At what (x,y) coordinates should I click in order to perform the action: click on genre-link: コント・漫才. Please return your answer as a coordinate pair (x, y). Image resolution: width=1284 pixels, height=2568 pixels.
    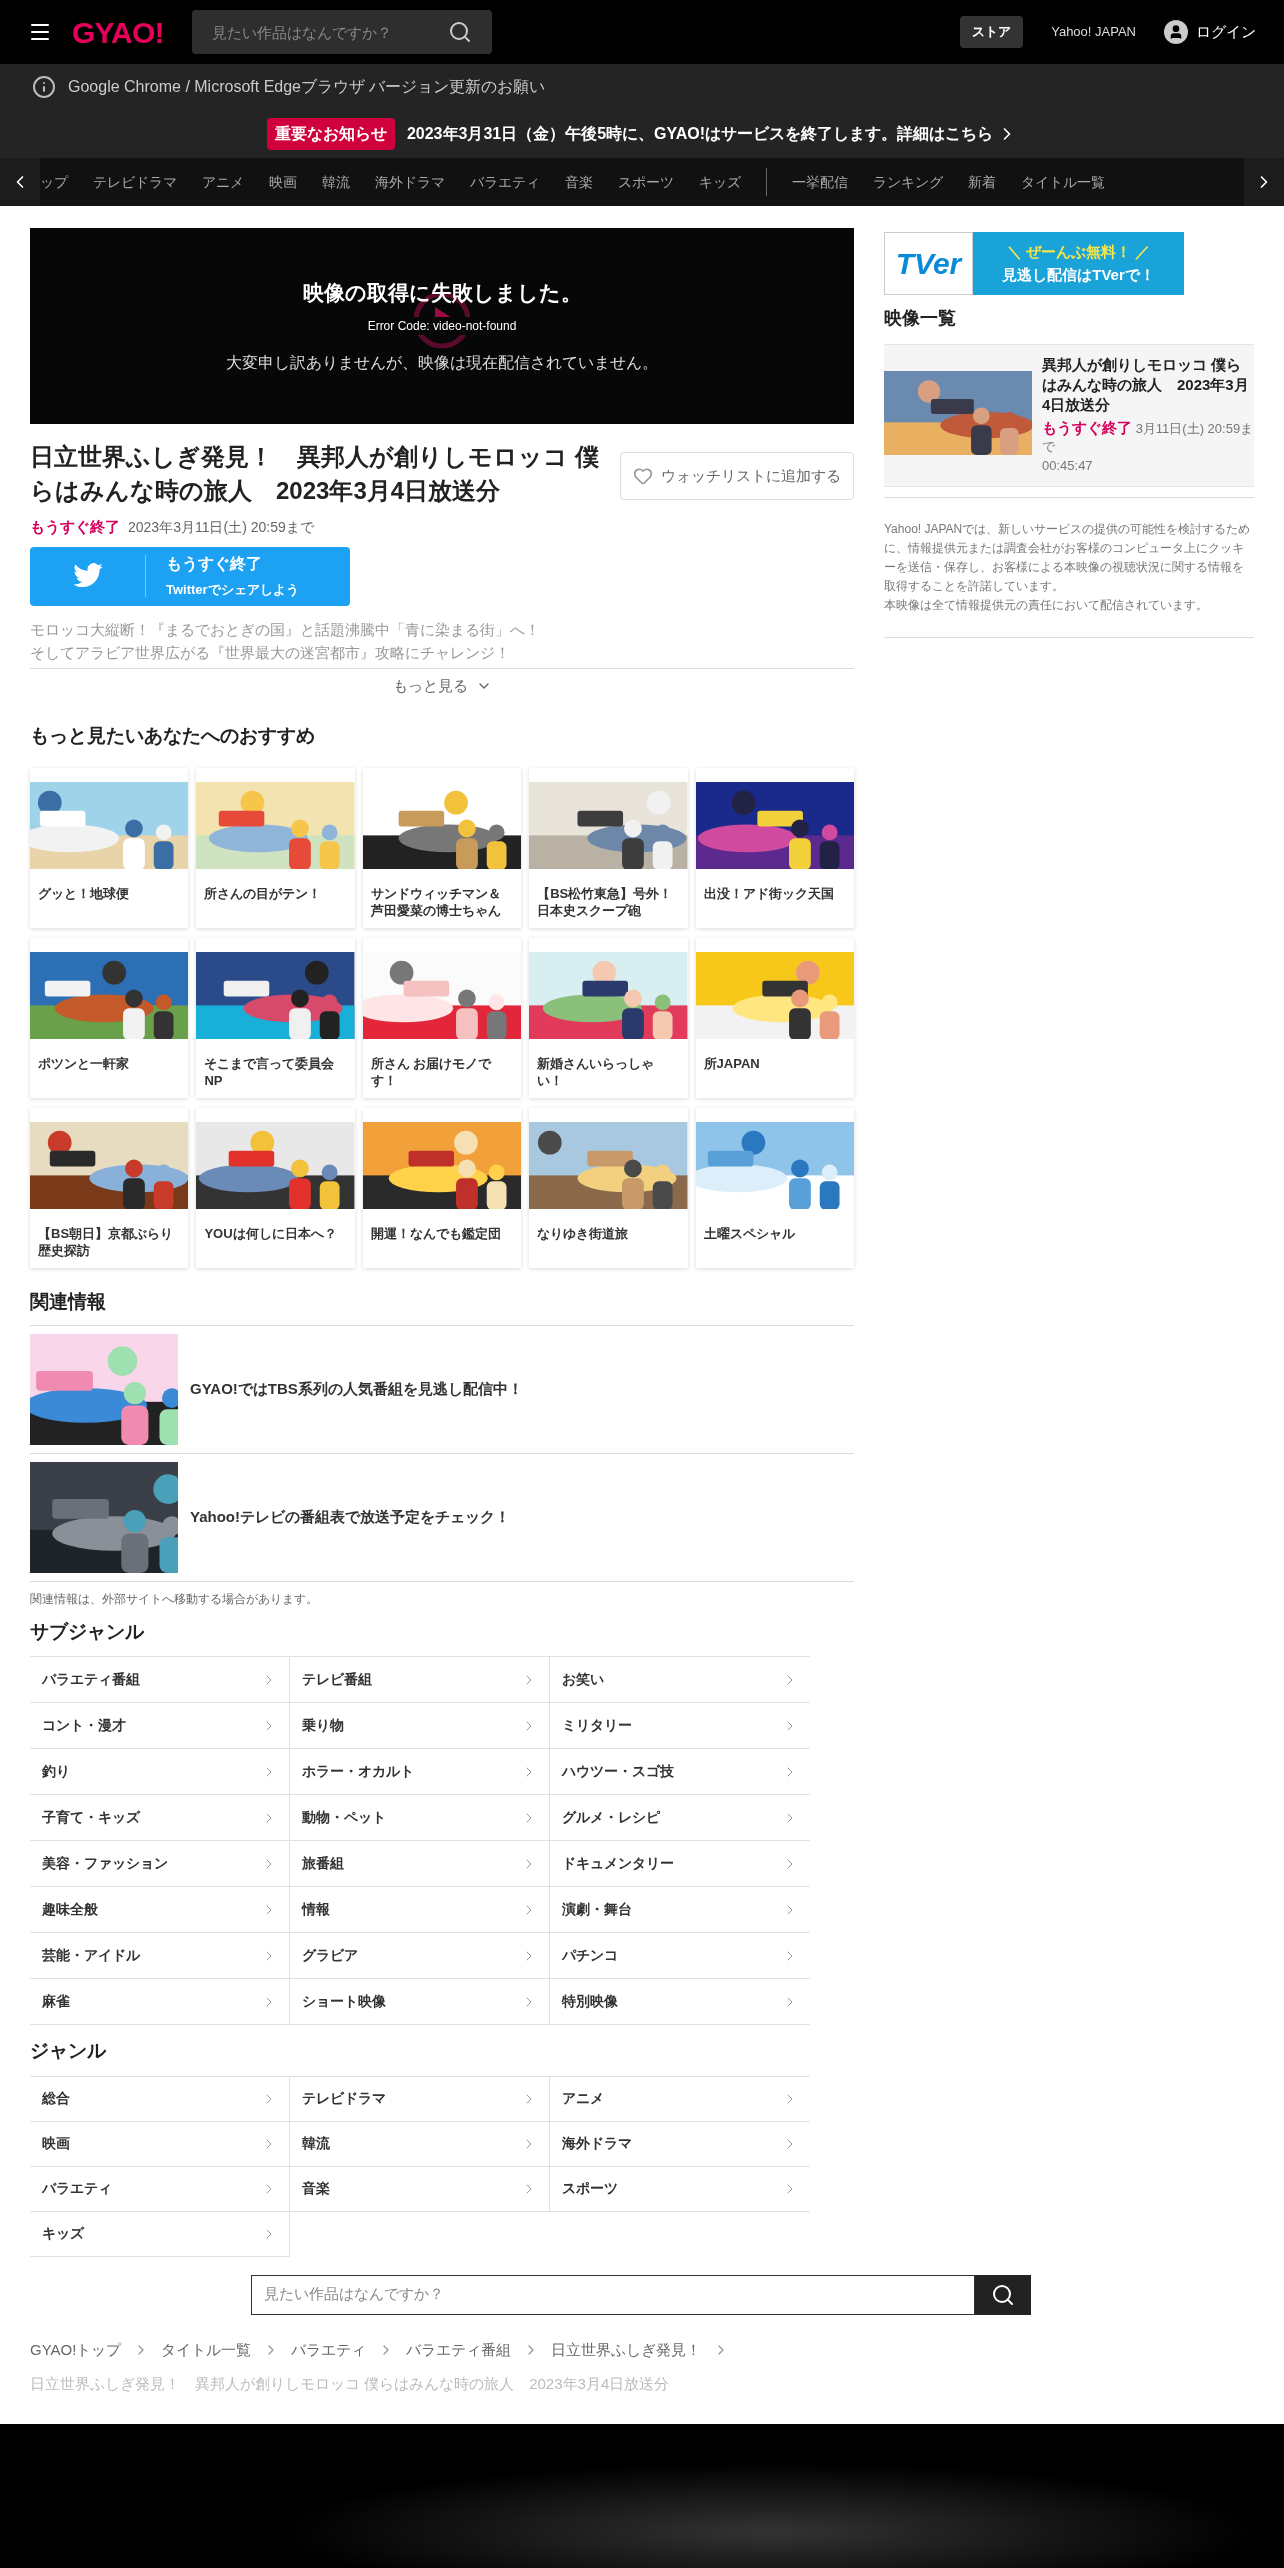
    Looking at the image, I should click on (160, 1726).